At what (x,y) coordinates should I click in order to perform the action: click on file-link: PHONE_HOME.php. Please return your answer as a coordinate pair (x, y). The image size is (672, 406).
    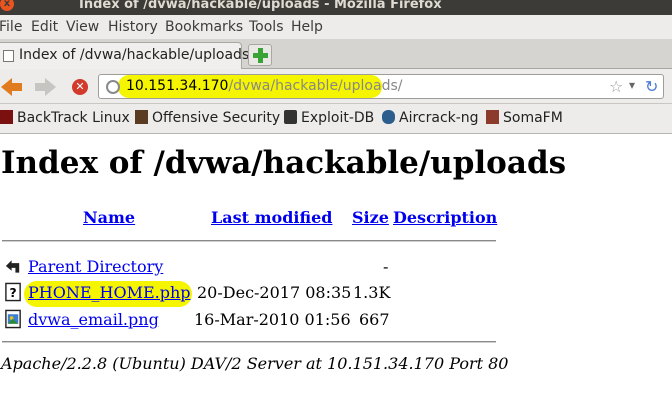
    Looking at the image, I should click on (109, 292).